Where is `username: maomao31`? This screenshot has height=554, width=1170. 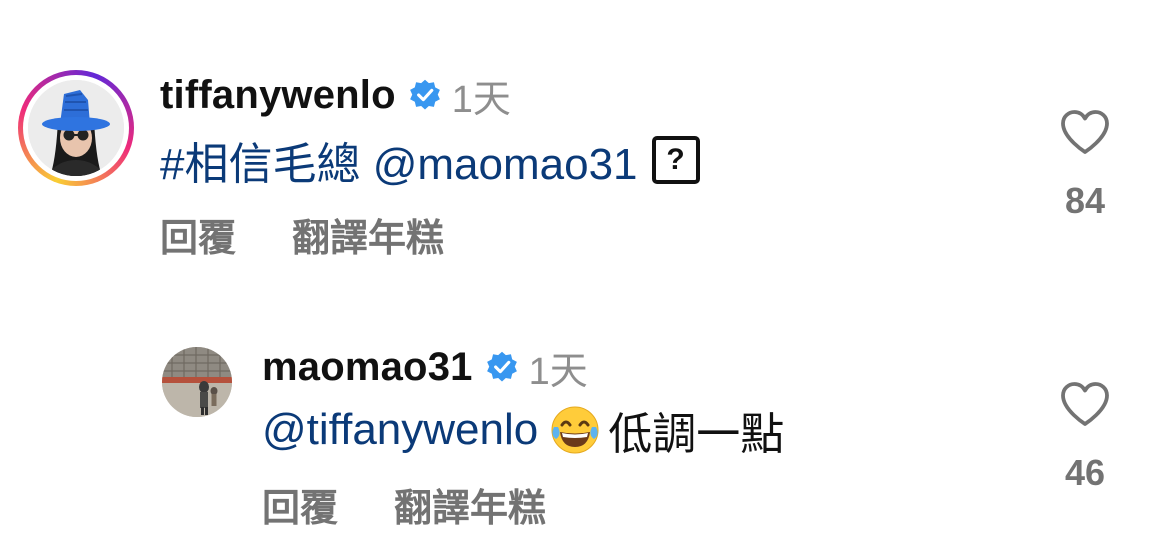 username: maomao31 is located at coordinates (367, 367).